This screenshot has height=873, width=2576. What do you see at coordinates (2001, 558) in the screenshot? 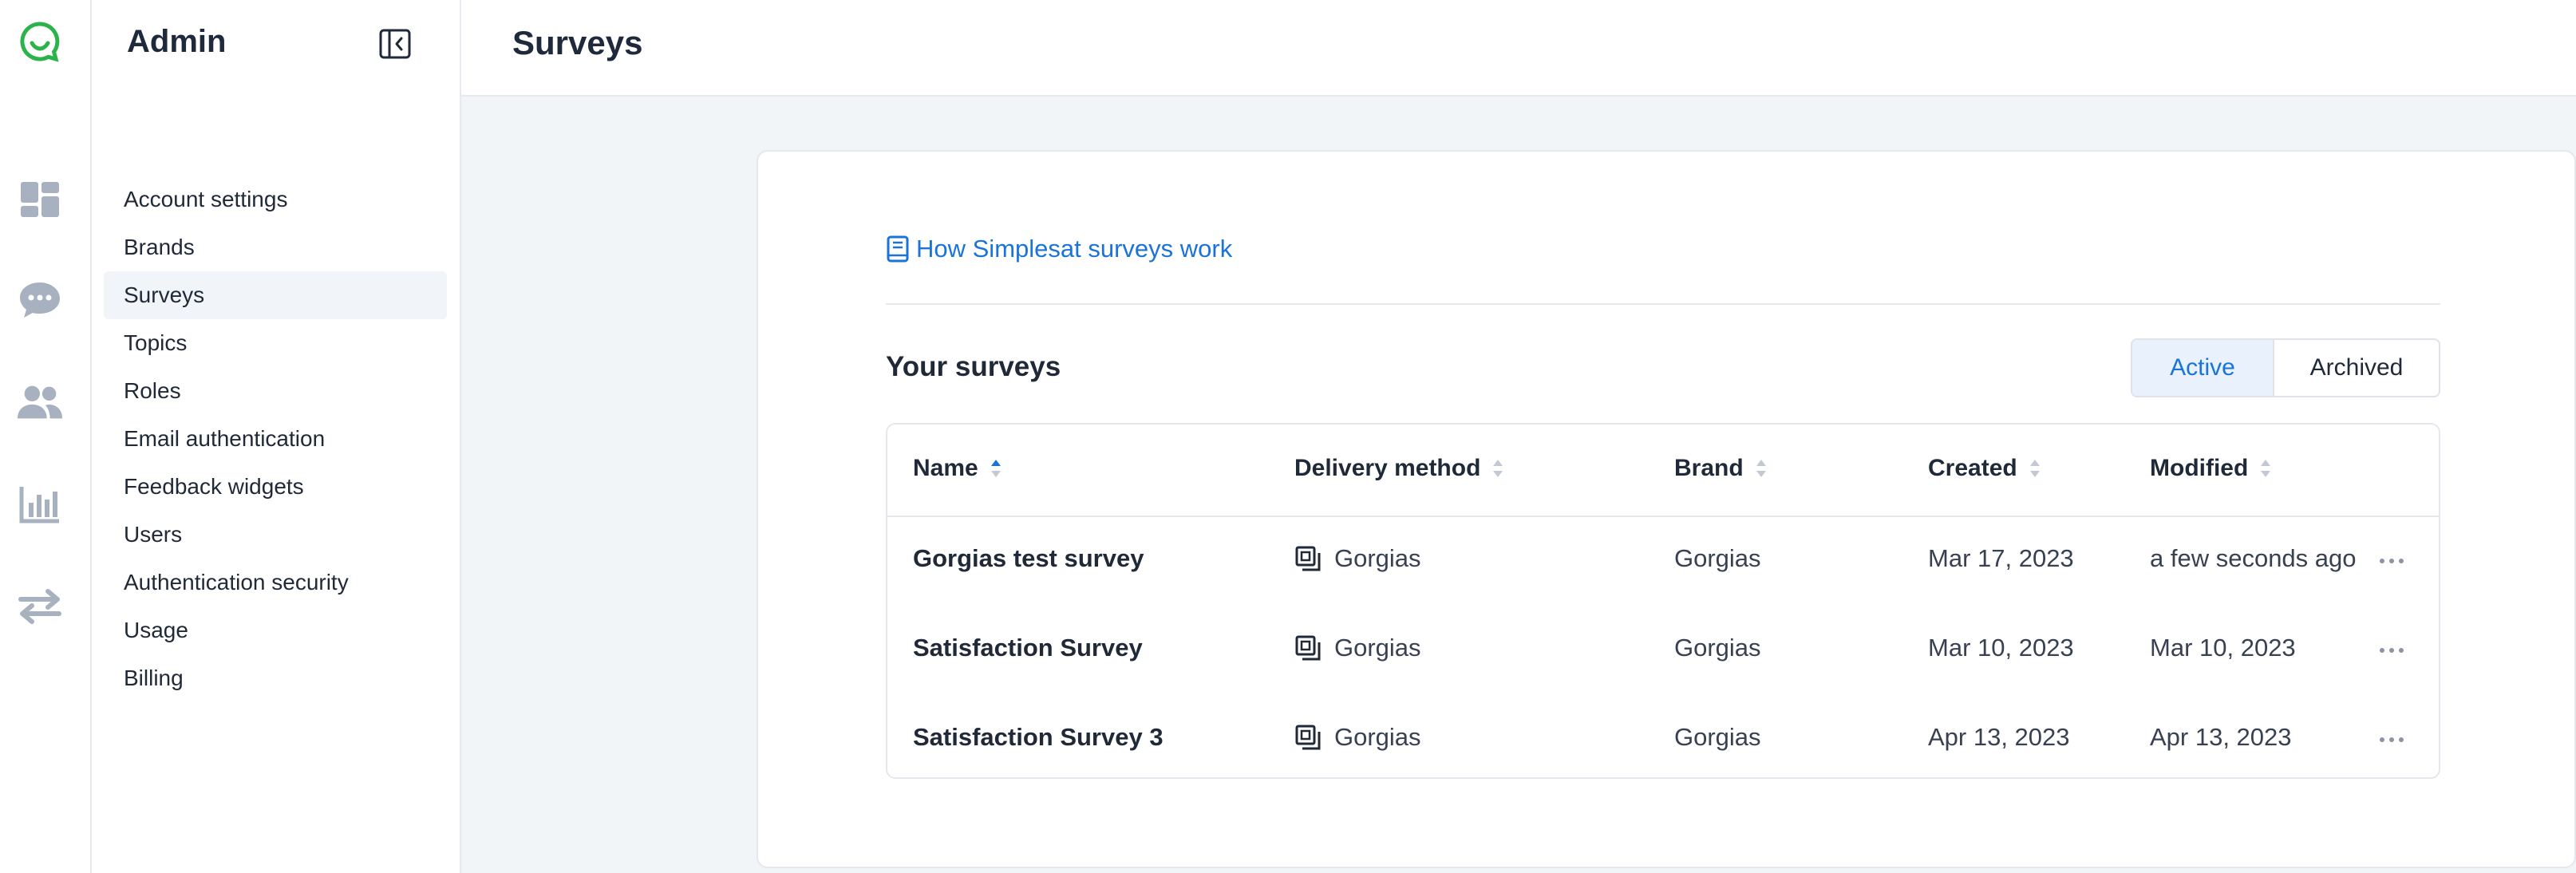
I see `created-cell: Mar 17, 2023` at bounding box center [2001, 558].